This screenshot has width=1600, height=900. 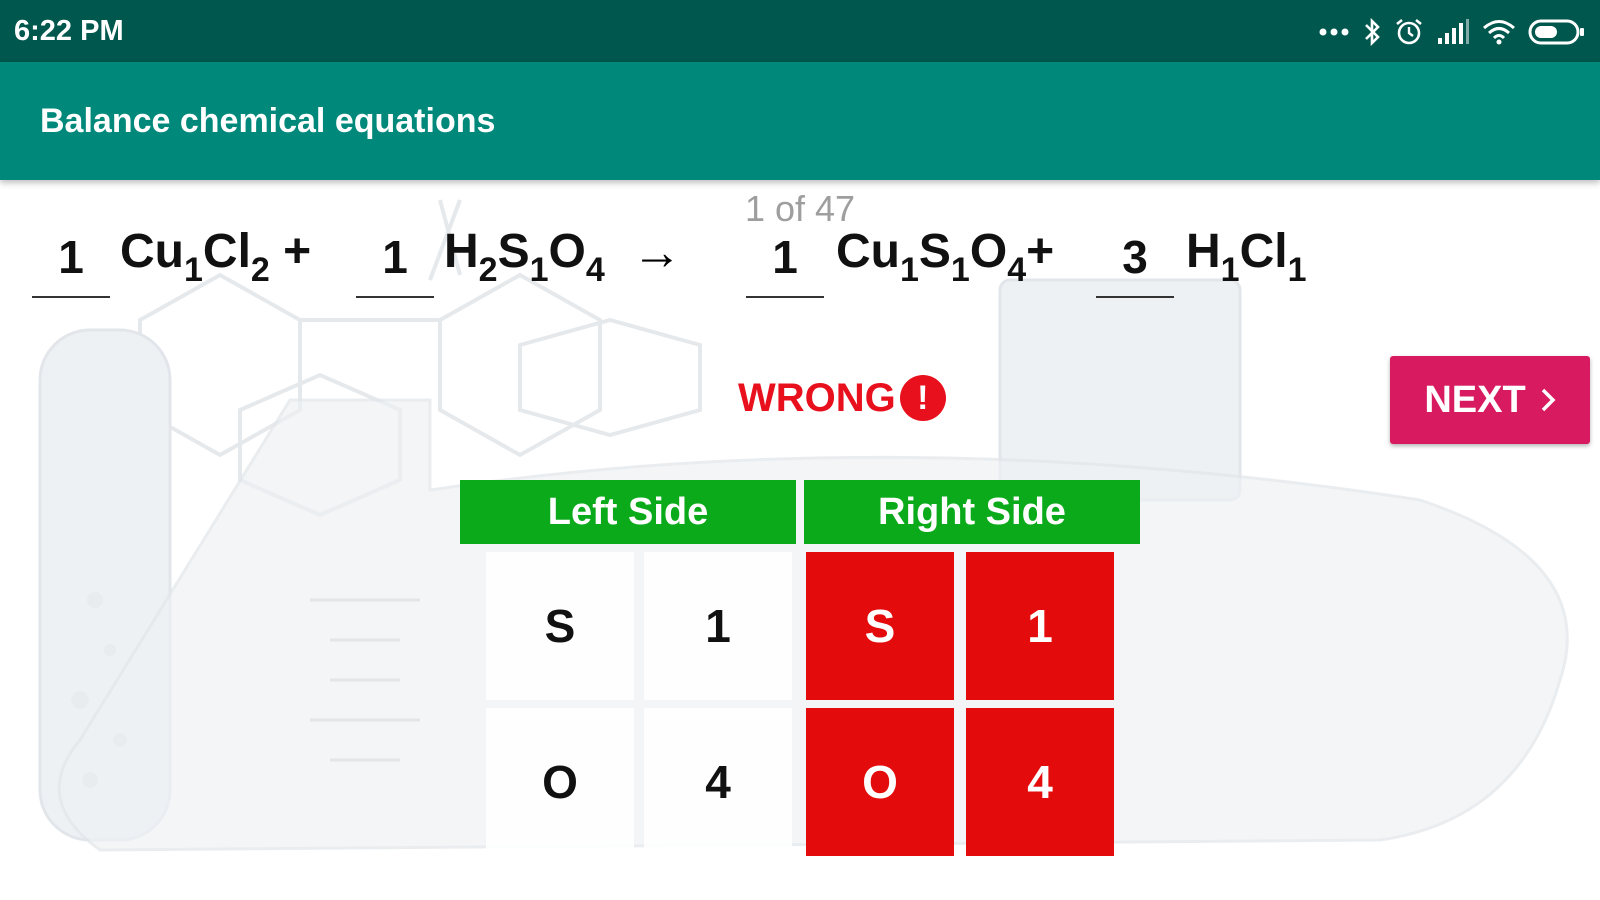 I want to click on formula-product-2: H1Cl1, so click(x=1246, y=257).